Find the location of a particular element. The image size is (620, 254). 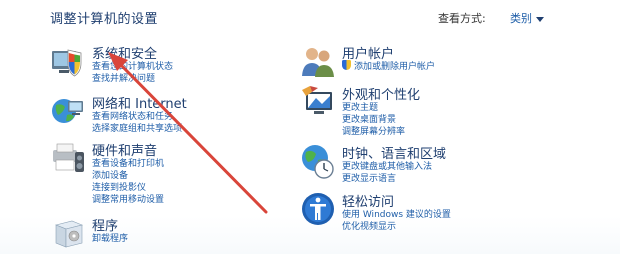

category-system-security: 系统和安全 查看您的计算机状态 查找并解决问题 is located at coordinates (150, 65).